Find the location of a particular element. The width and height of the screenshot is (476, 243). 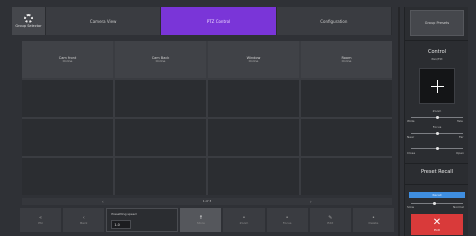

focus-min-label: Near is located at coordinates (411, 137).